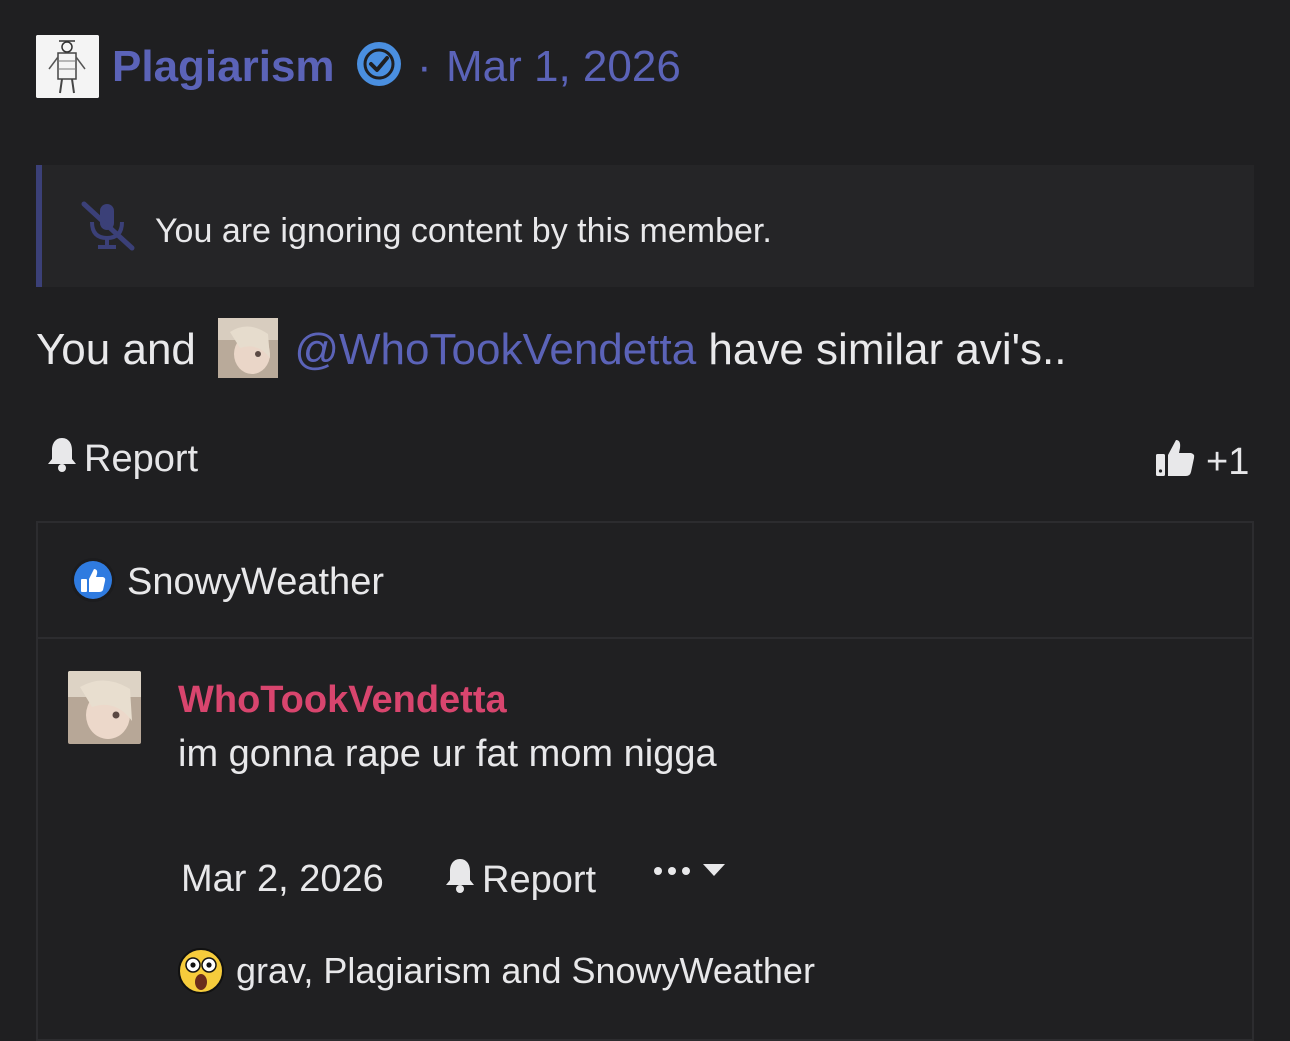 The width and height of the screenshot is (1290, 1041). I want to click on post-date-link: Mar 1, 2026, so click(563, 67).